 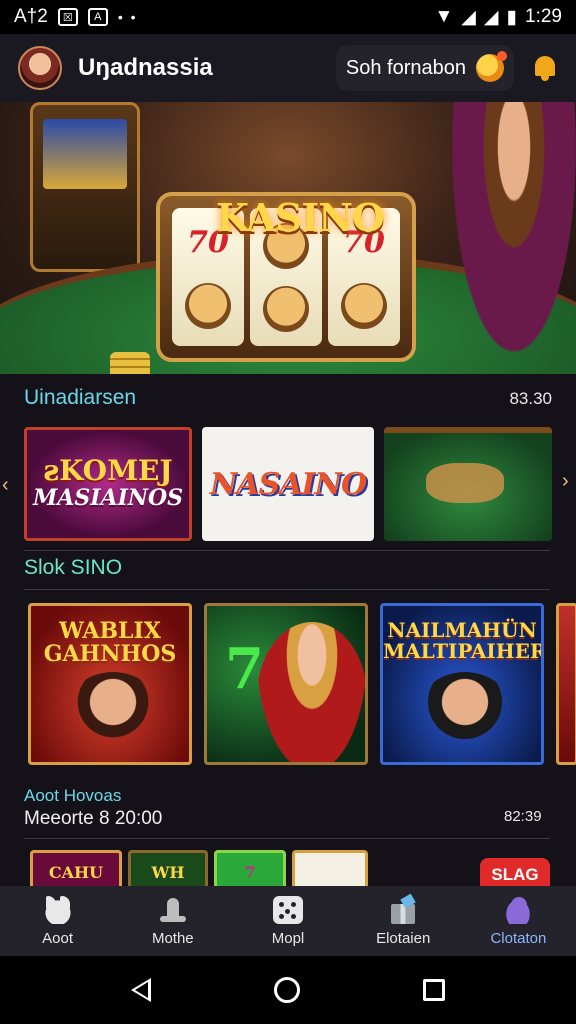 What do you see at coordinates (73, 567) in the screenshot?
I see `section-title: Slok SINO` at bounding box center [73, 567].